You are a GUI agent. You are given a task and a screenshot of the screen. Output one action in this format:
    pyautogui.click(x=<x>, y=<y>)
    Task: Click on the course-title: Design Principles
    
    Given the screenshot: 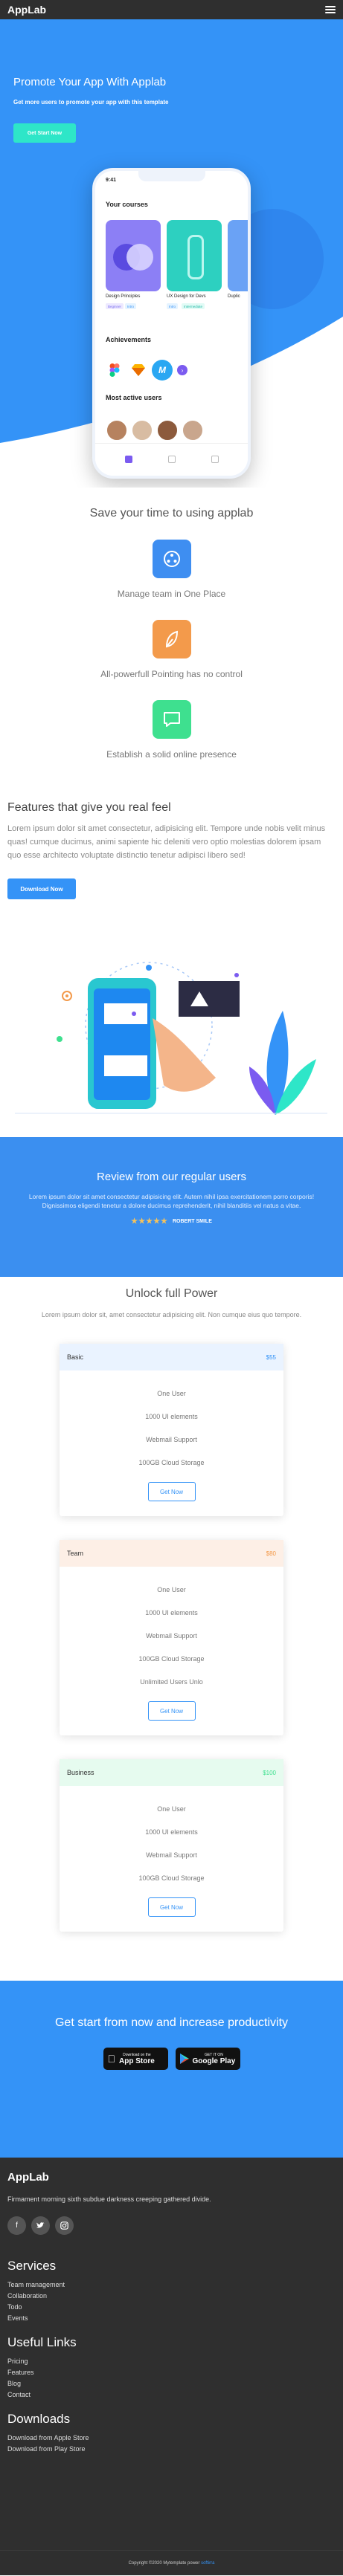 What is the action you would take?
    pyautogui.click(x=124, y=296)
    